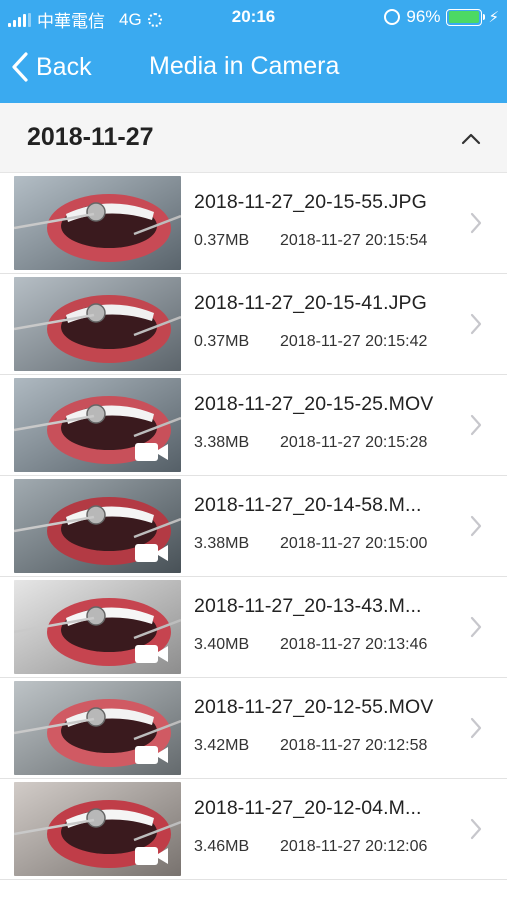 This screenshot has height=900, width=507. I want to click on file-date: 2018-11-27 20:13:46, so click(354, 644).